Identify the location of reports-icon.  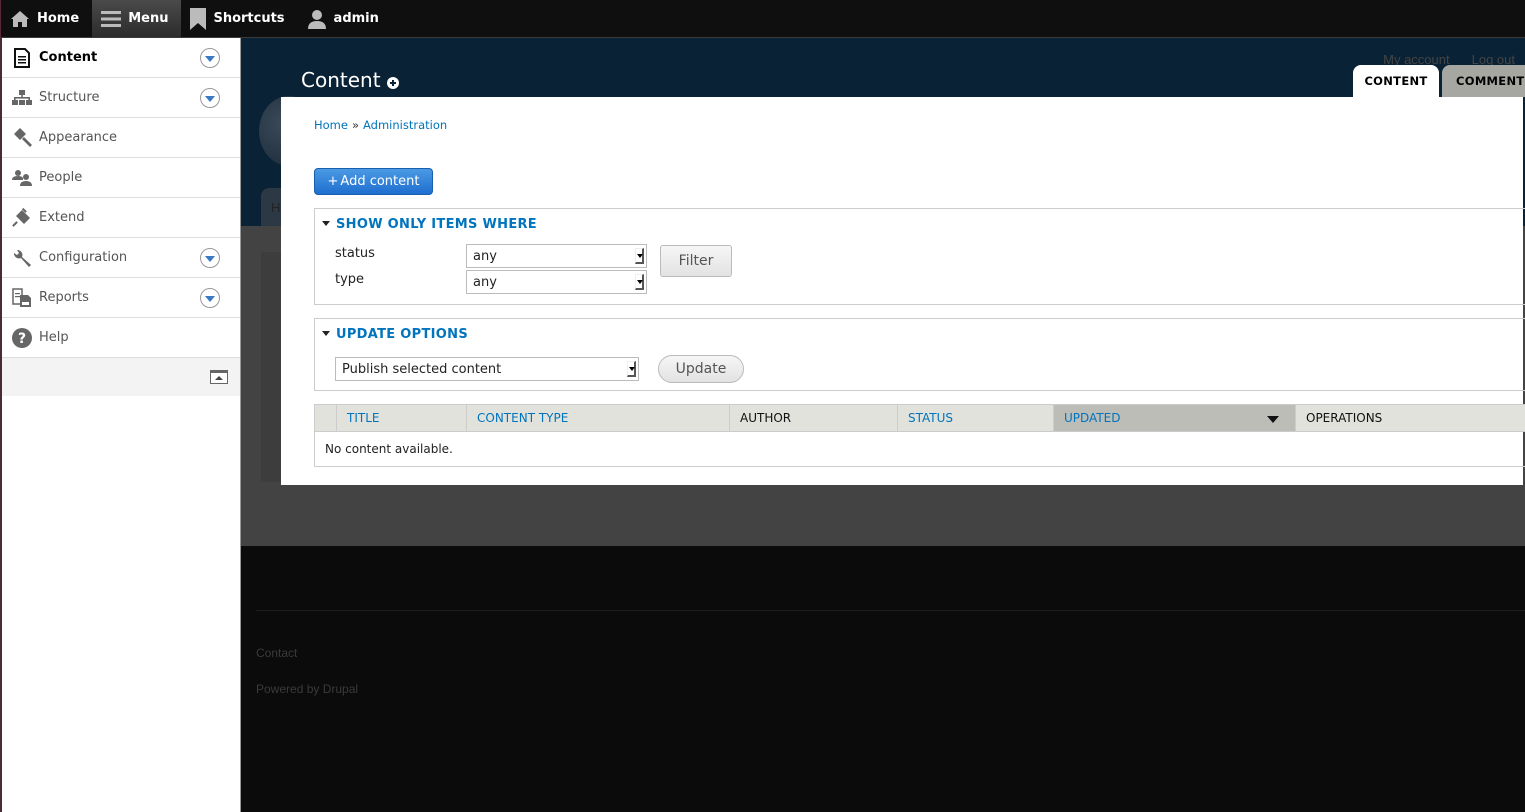
(22, 298).